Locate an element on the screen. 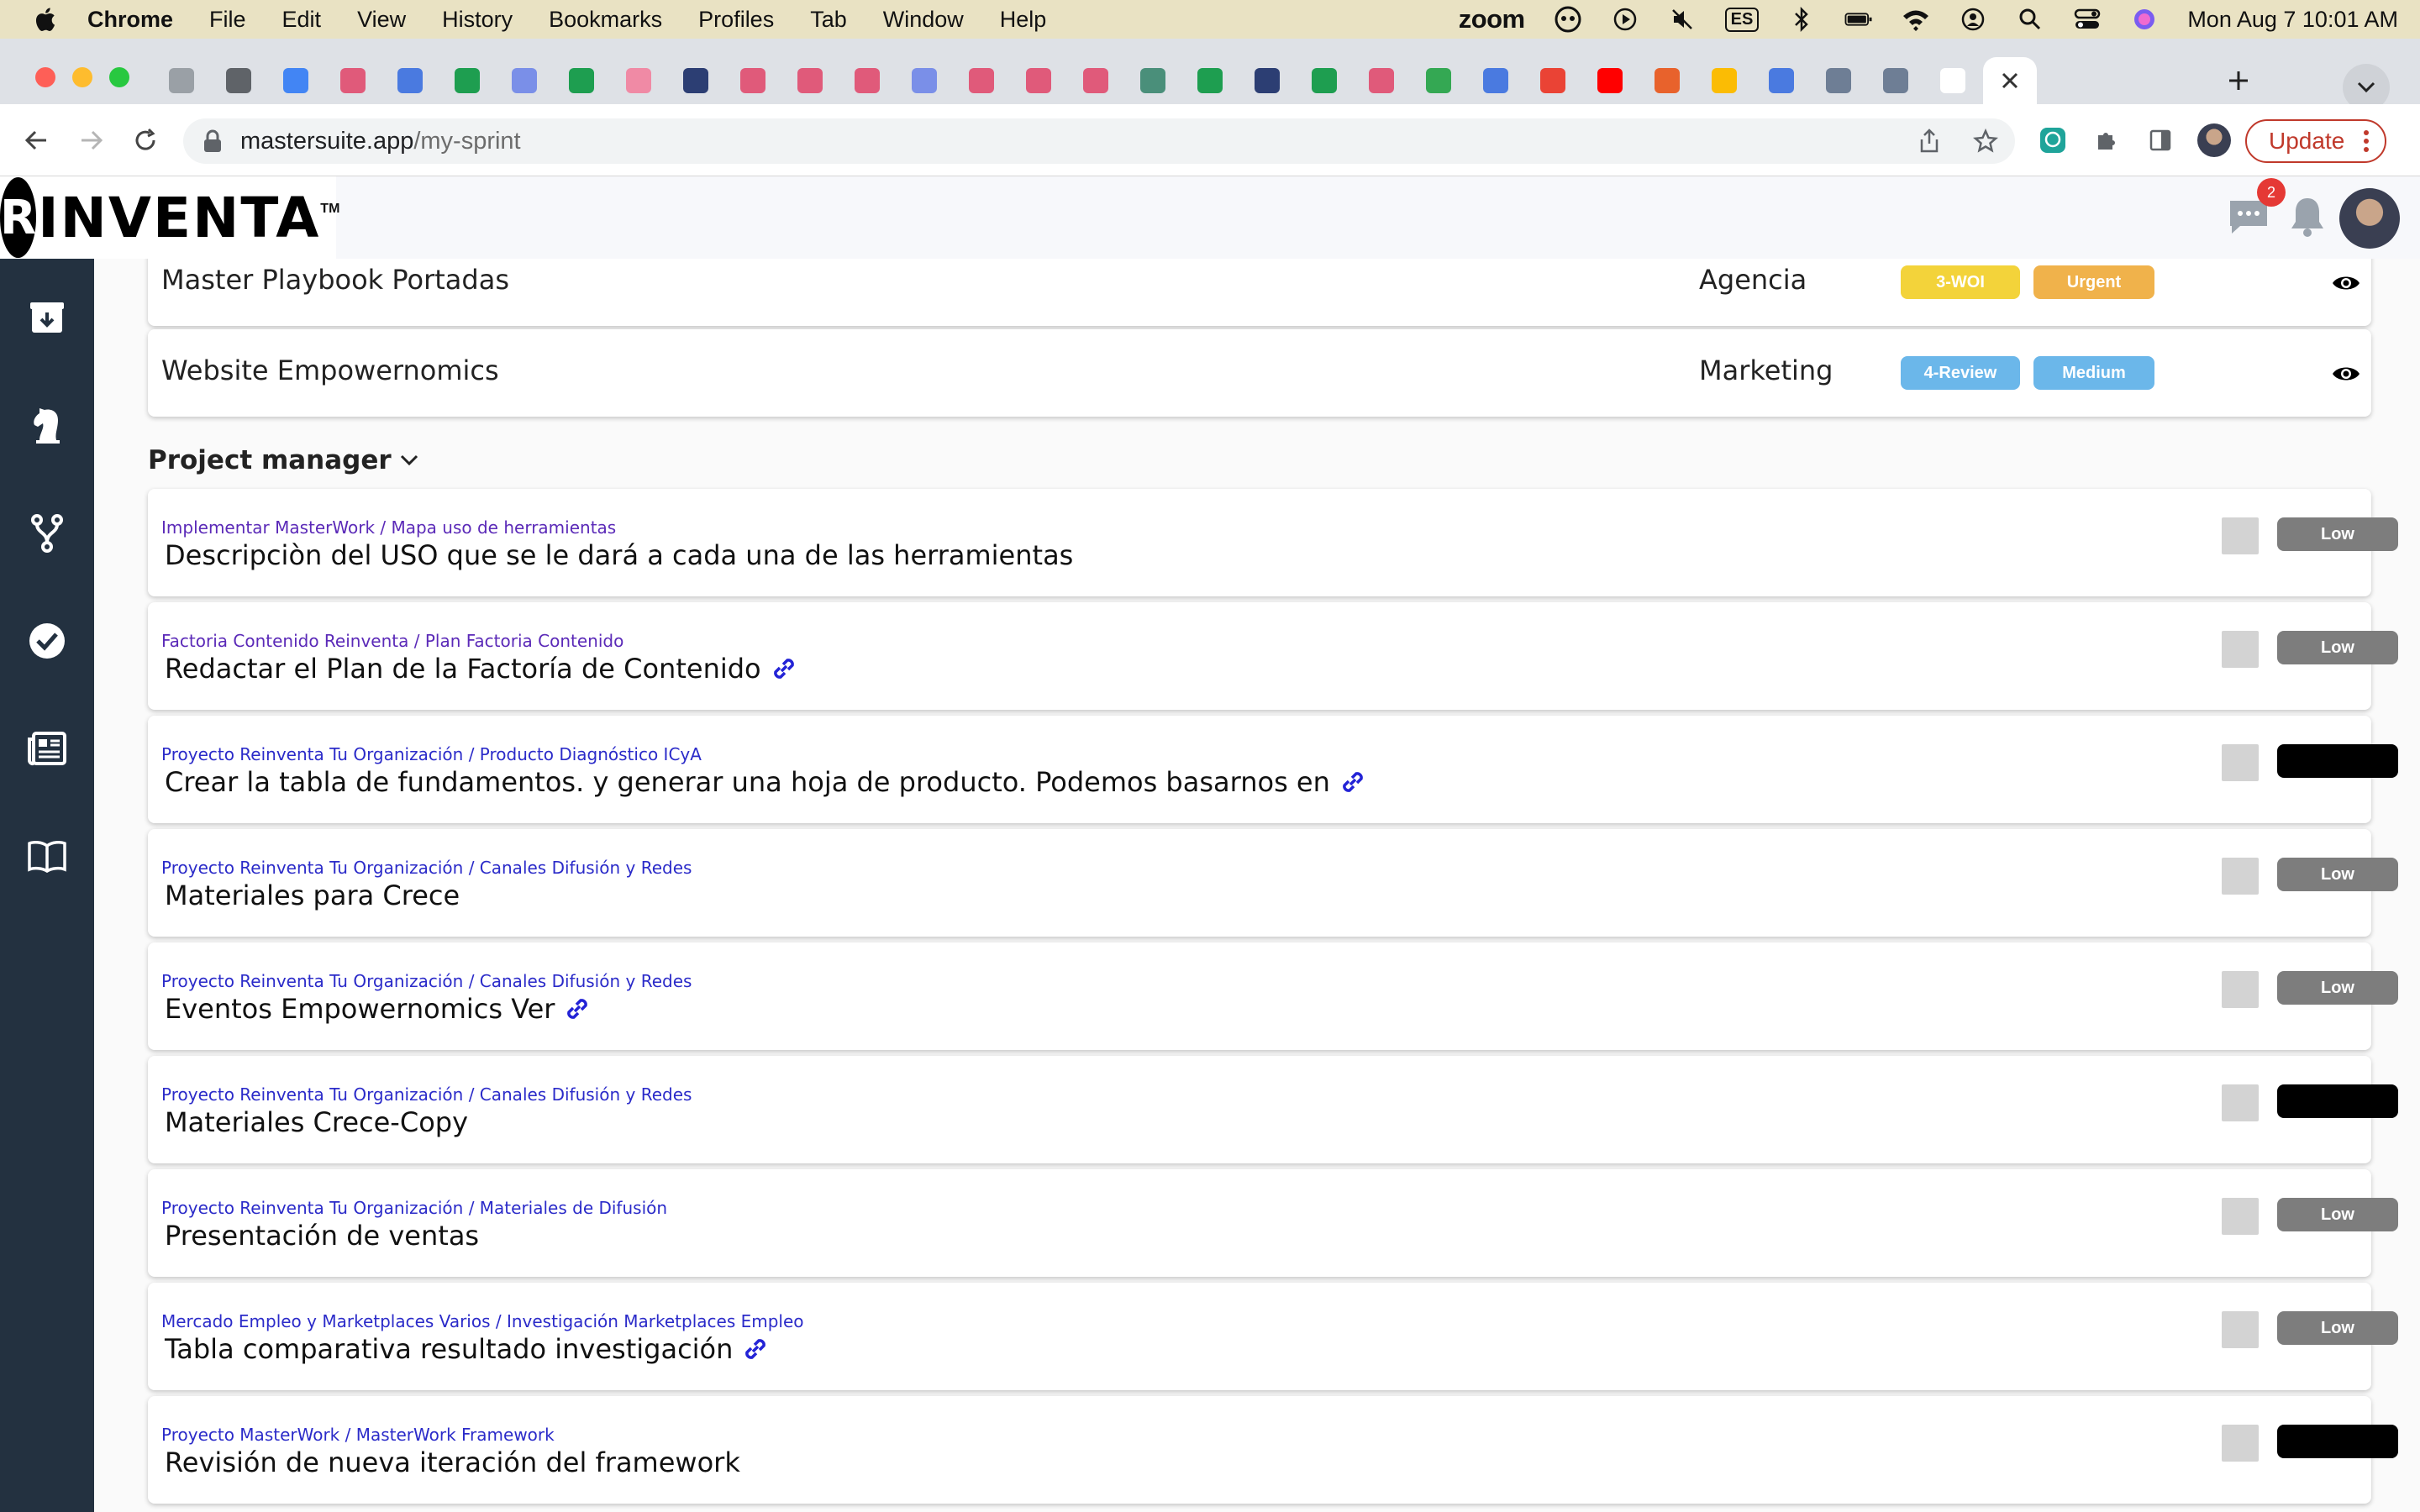 The height and width of the screenshot is (1512, 2420). priority-chip: Urgent is located at coordinates (2093, 282).